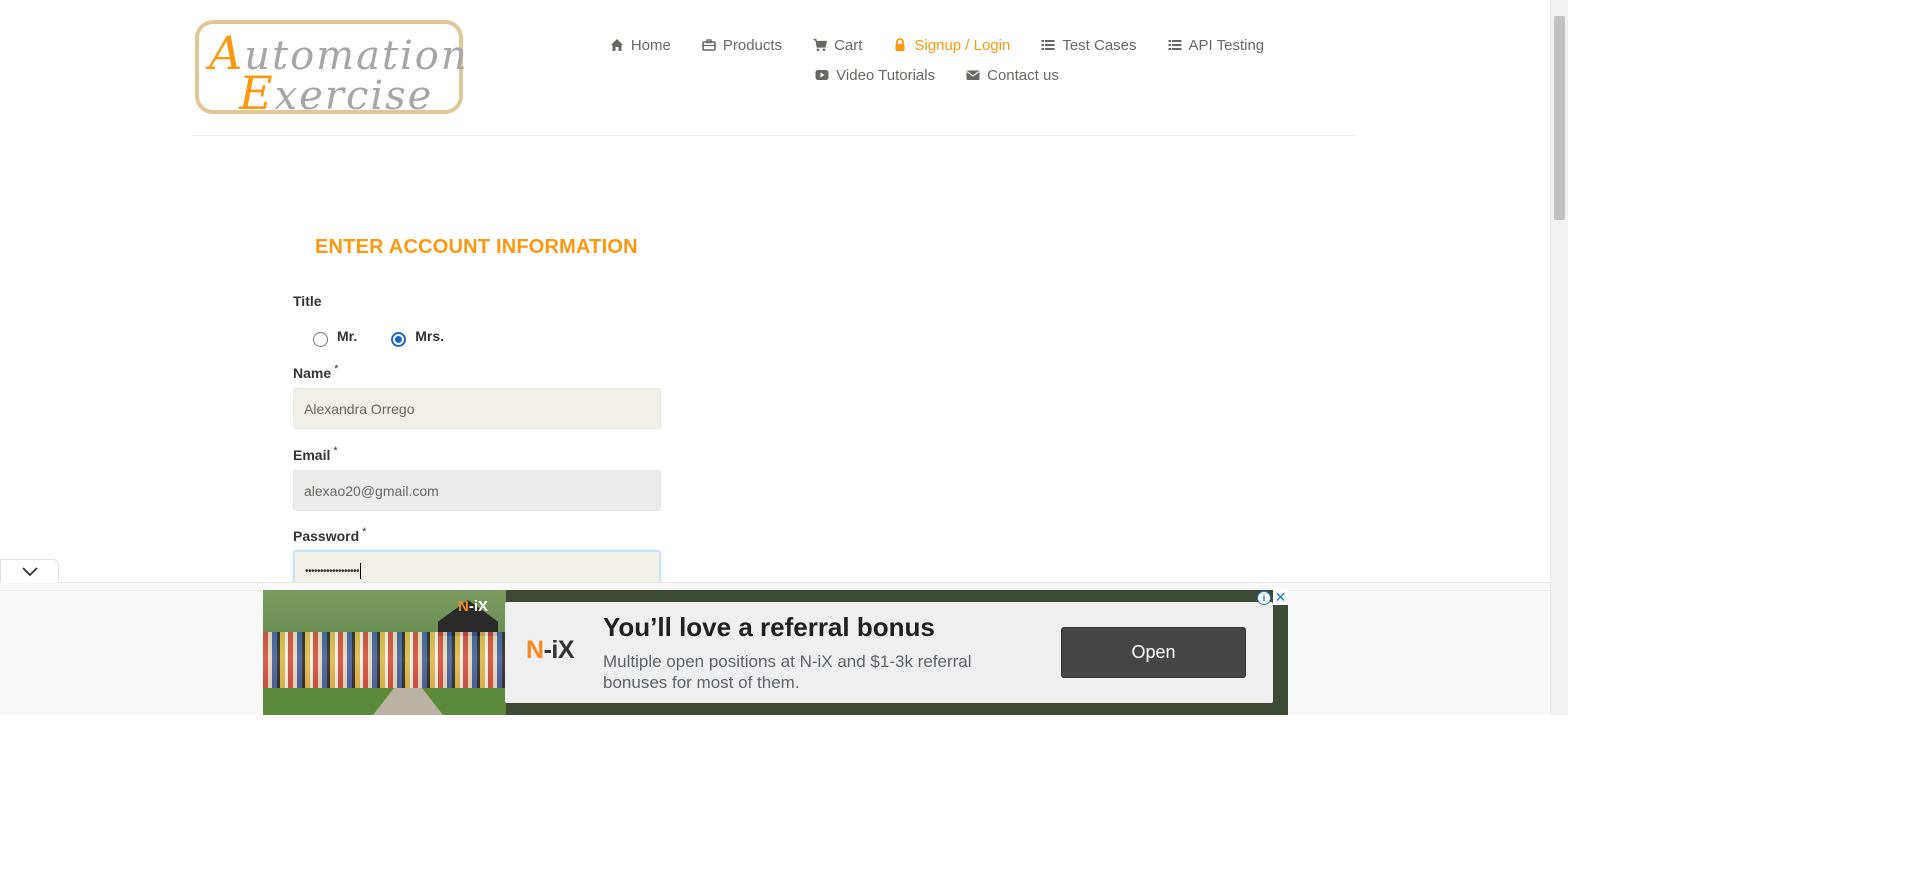 This screenshot has width=1920, height=875. I want to click on nav-signup-login: Signup / Login, so click(951, 45).